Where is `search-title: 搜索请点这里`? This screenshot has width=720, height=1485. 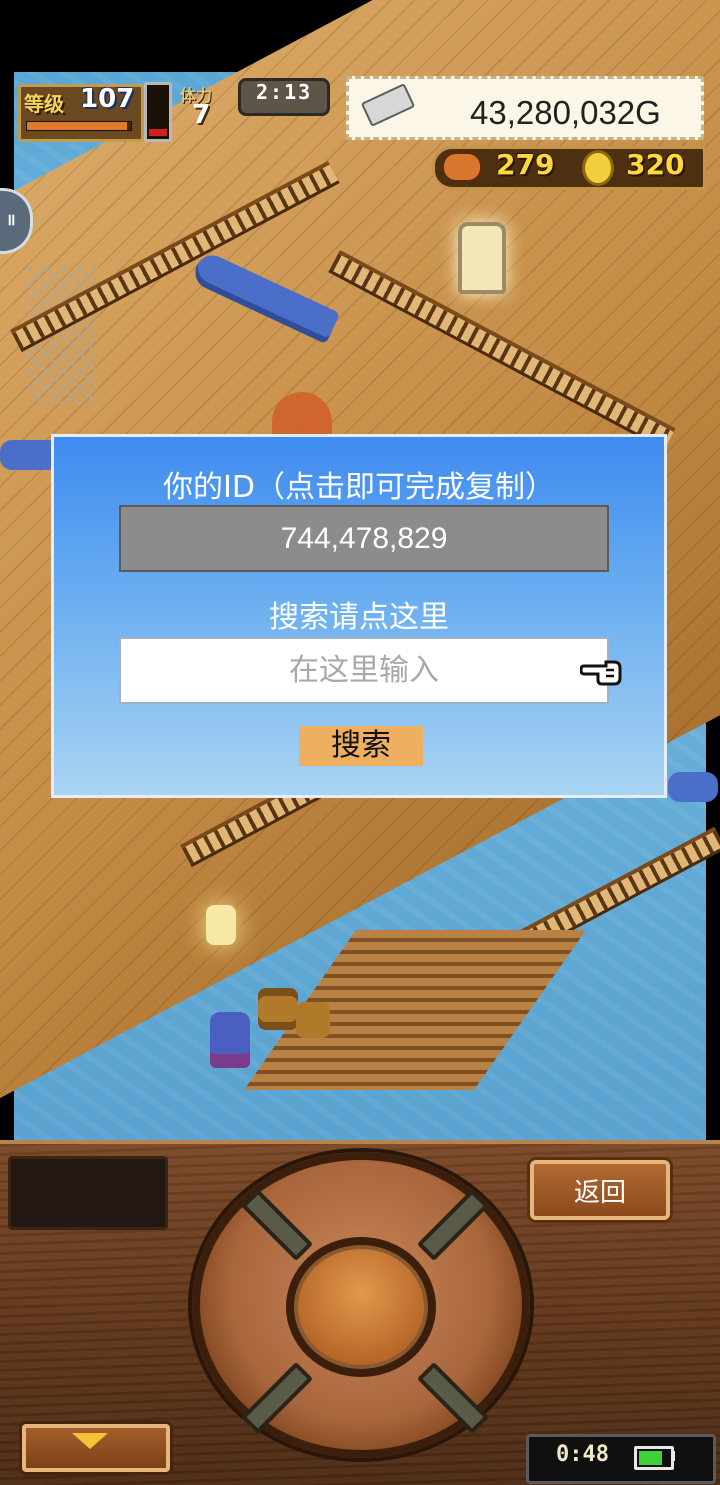 search-title: 搜索请点这里 is located at coordinates (359, 617).